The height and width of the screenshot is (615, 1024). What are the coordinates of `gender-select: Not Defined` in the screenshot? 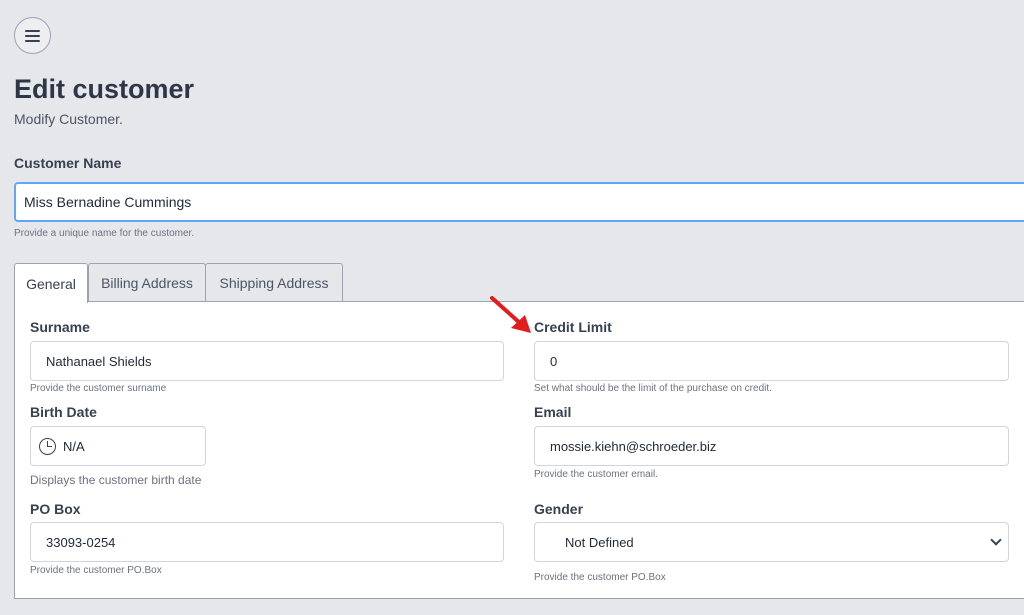 It's located at (771, 542).